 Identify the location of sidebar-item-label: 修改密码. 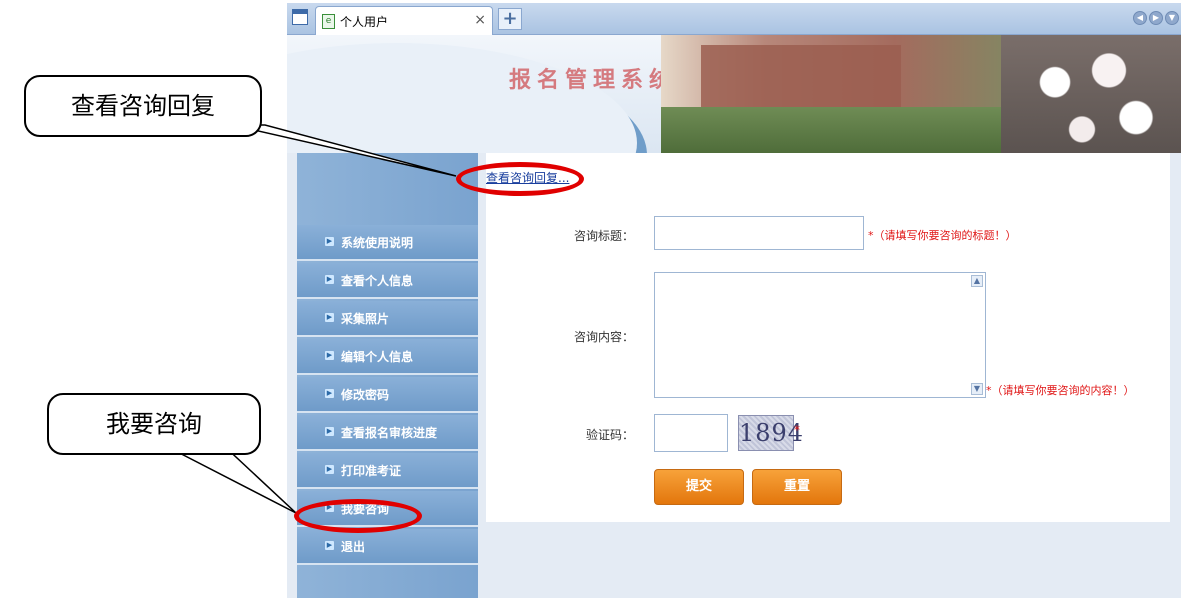
(365, 395).